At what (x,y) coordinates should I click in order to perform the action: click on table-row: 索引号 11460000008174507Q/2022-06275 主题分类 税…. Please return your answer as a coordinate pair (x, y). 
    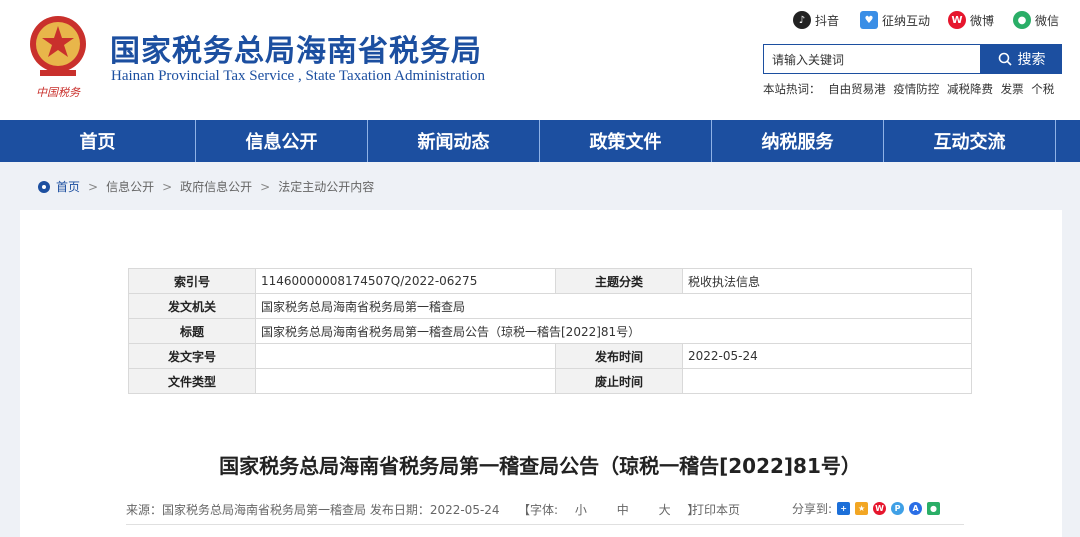
    Looking at the image, I should click on (550, 281).